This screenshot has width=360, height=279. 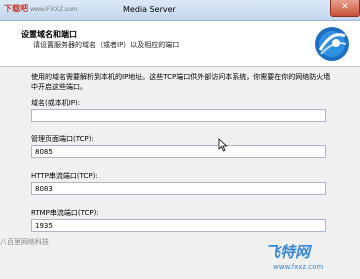 I want to click on http-port-input, so click(x=178, y=188).